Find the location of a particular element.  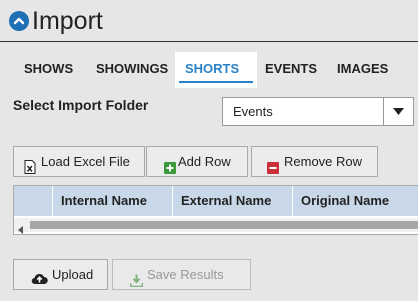

add-row-button: Add Row is located at coordinates (197, 161).